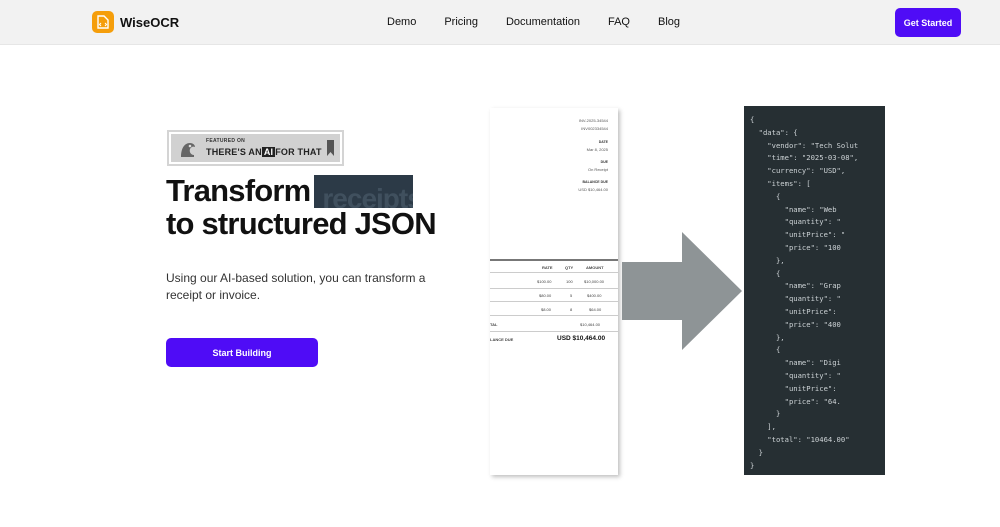 The image size is (1000, 527). I want to click on badge-suffix: FOR THAT, so click(298, 152).